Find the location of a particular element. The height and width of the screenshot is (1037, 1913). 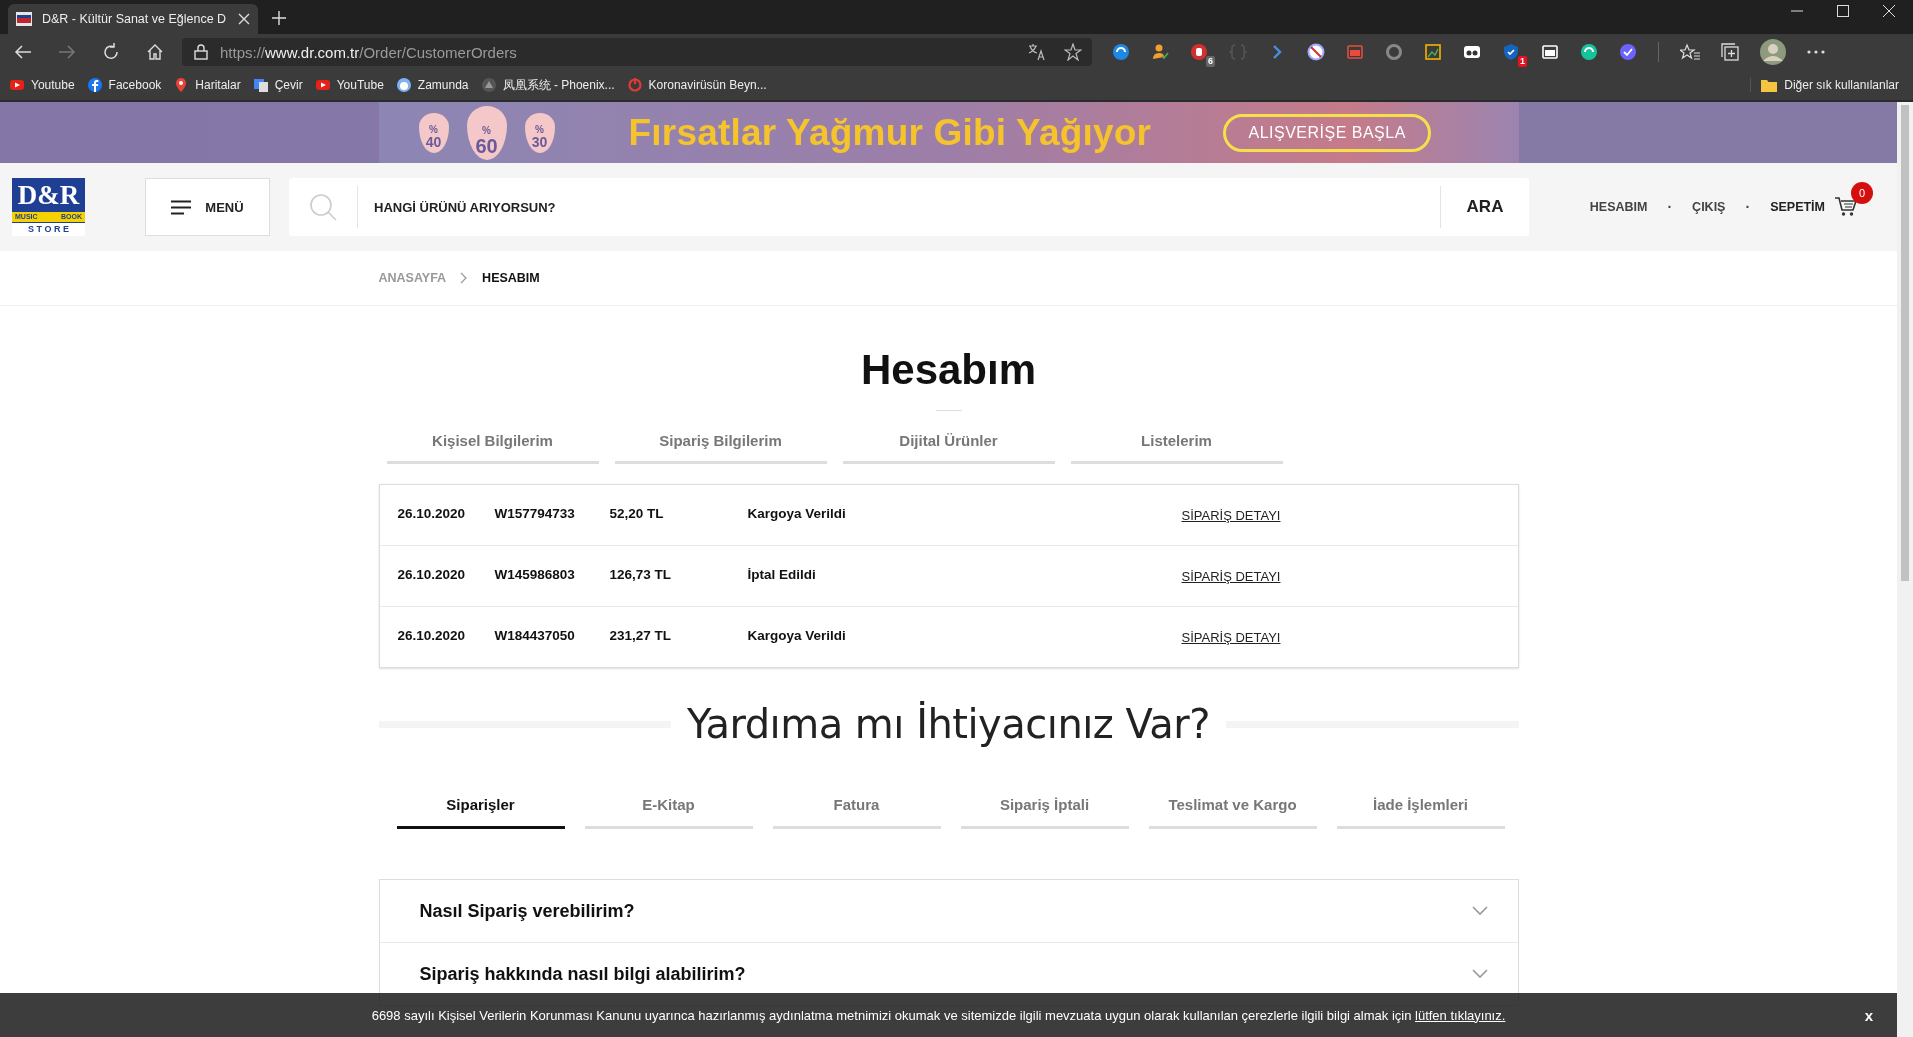

cart-link: SEPETİM is located at coordinates (1797, 207).